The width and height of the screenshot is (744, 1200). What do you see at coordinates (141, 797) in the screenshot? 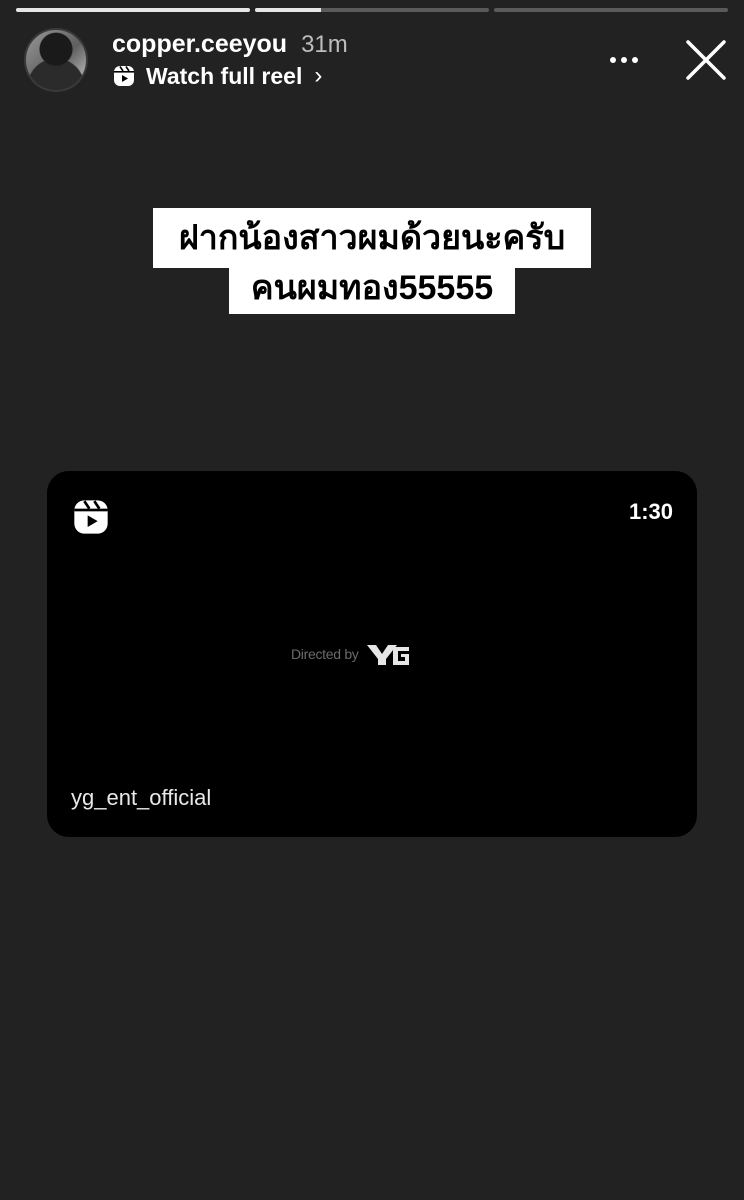
I see `reel-account-name: yg_ent_official` at bounding box center [141, 797].